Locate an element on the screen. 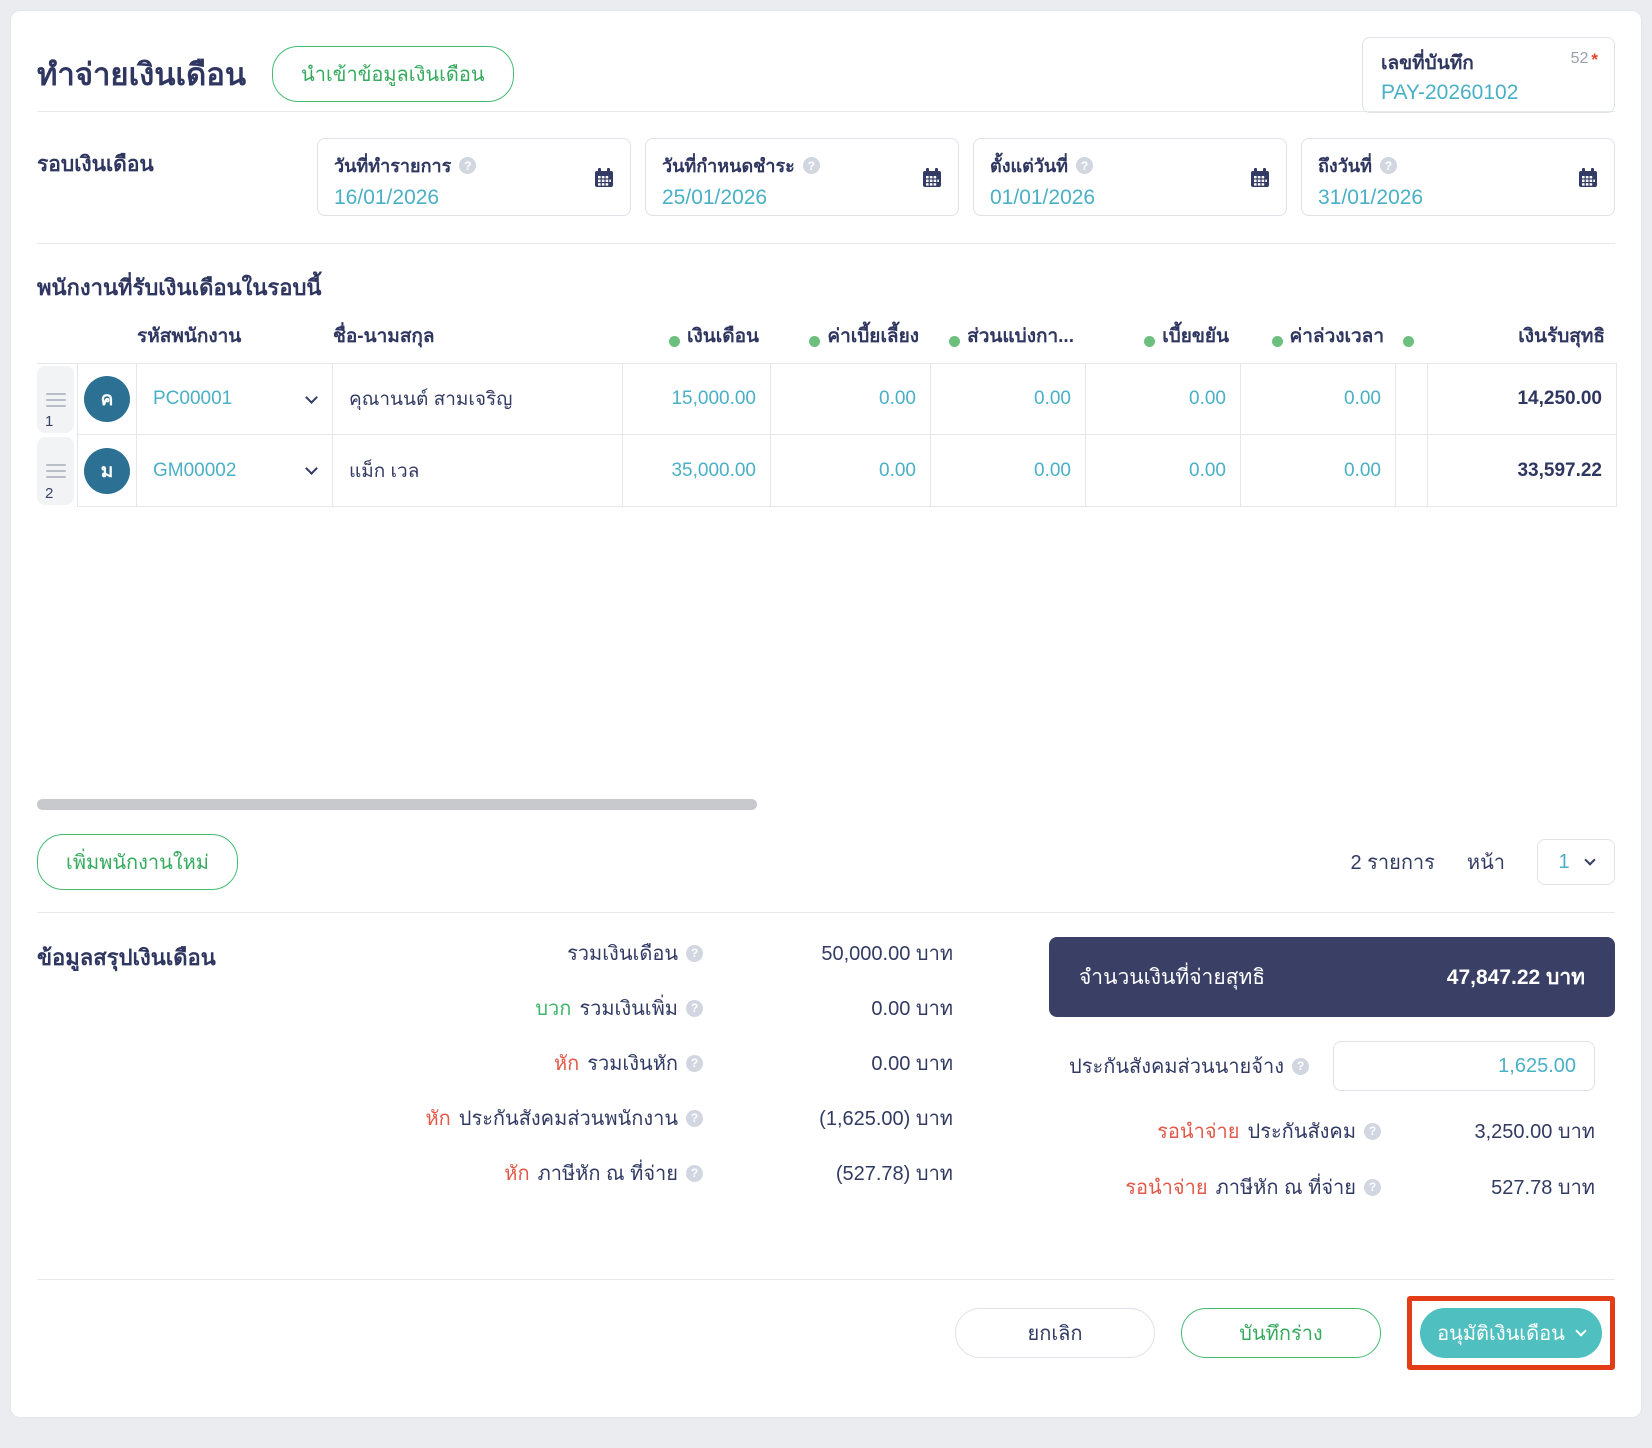 The image size is (1652, 1448). column-header-salary: เงินเดือน is located at coordinates (697, 337).